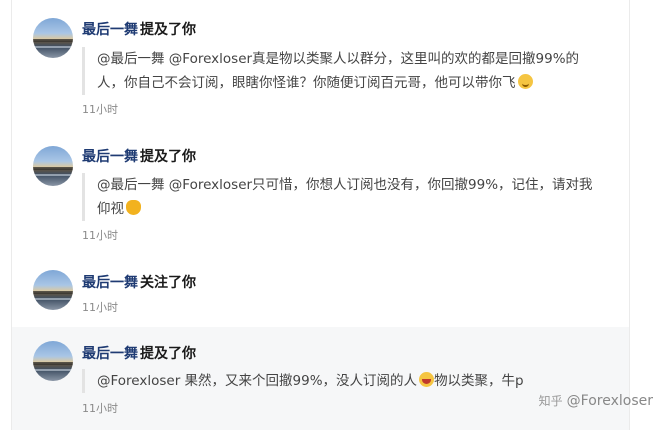  What do you see at coordinates (609, 401) in the screenshot?
I see `watermark-text: @Forexloser` at bounding box center [609, 401].